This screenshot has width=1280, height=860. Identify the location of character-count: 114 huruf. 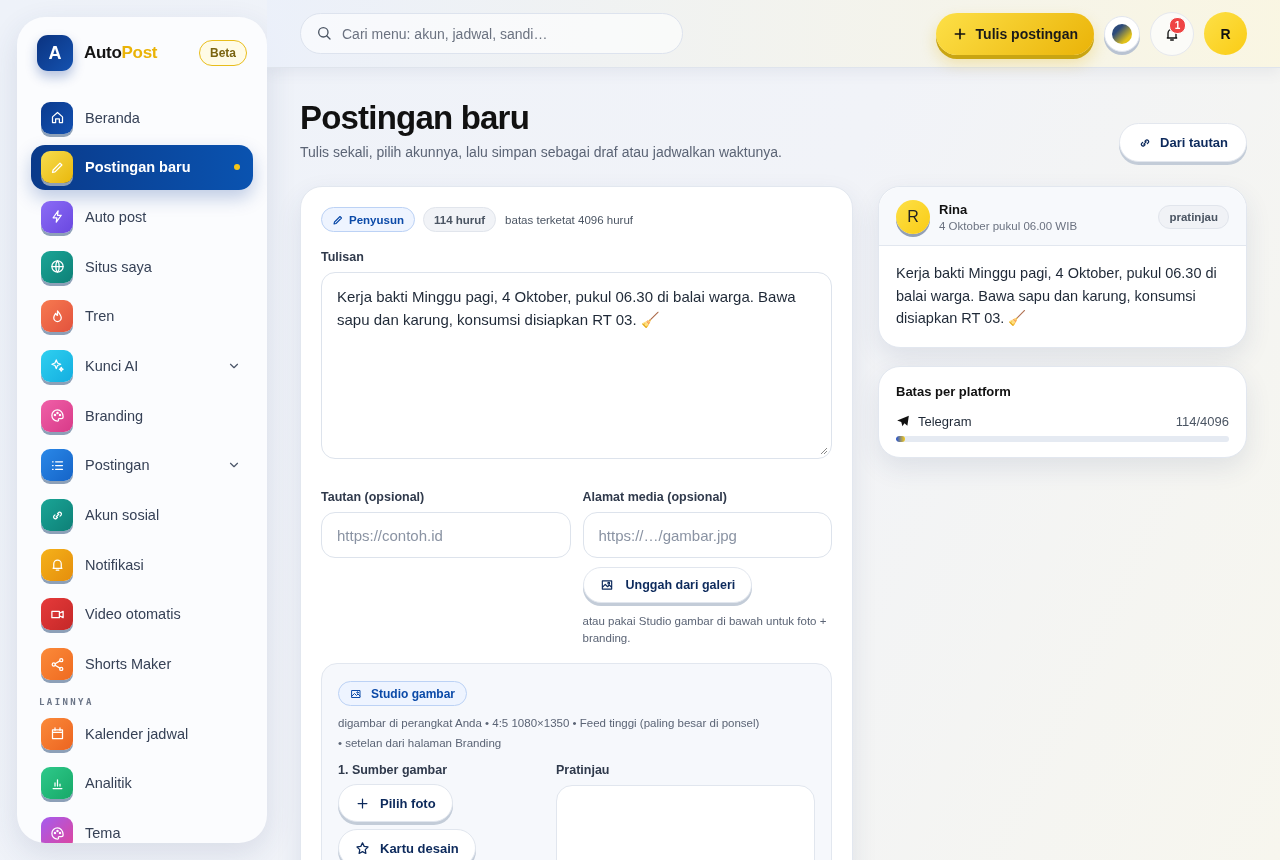
(459, 219).